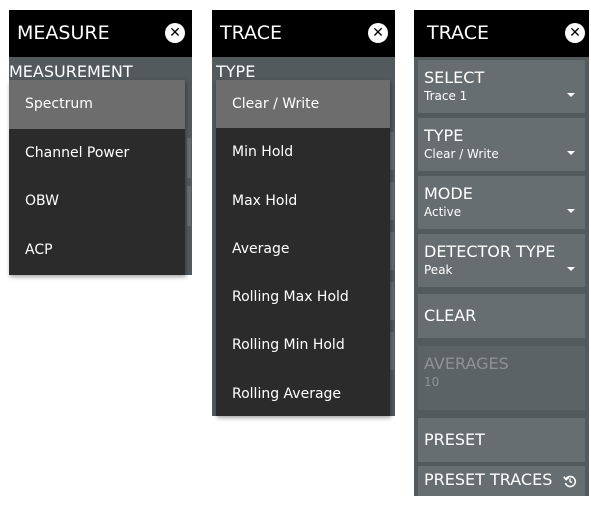 This screenshot has height=506, width=591. I want to click on mode-dropdown: MODE Active, so click(501, 202).